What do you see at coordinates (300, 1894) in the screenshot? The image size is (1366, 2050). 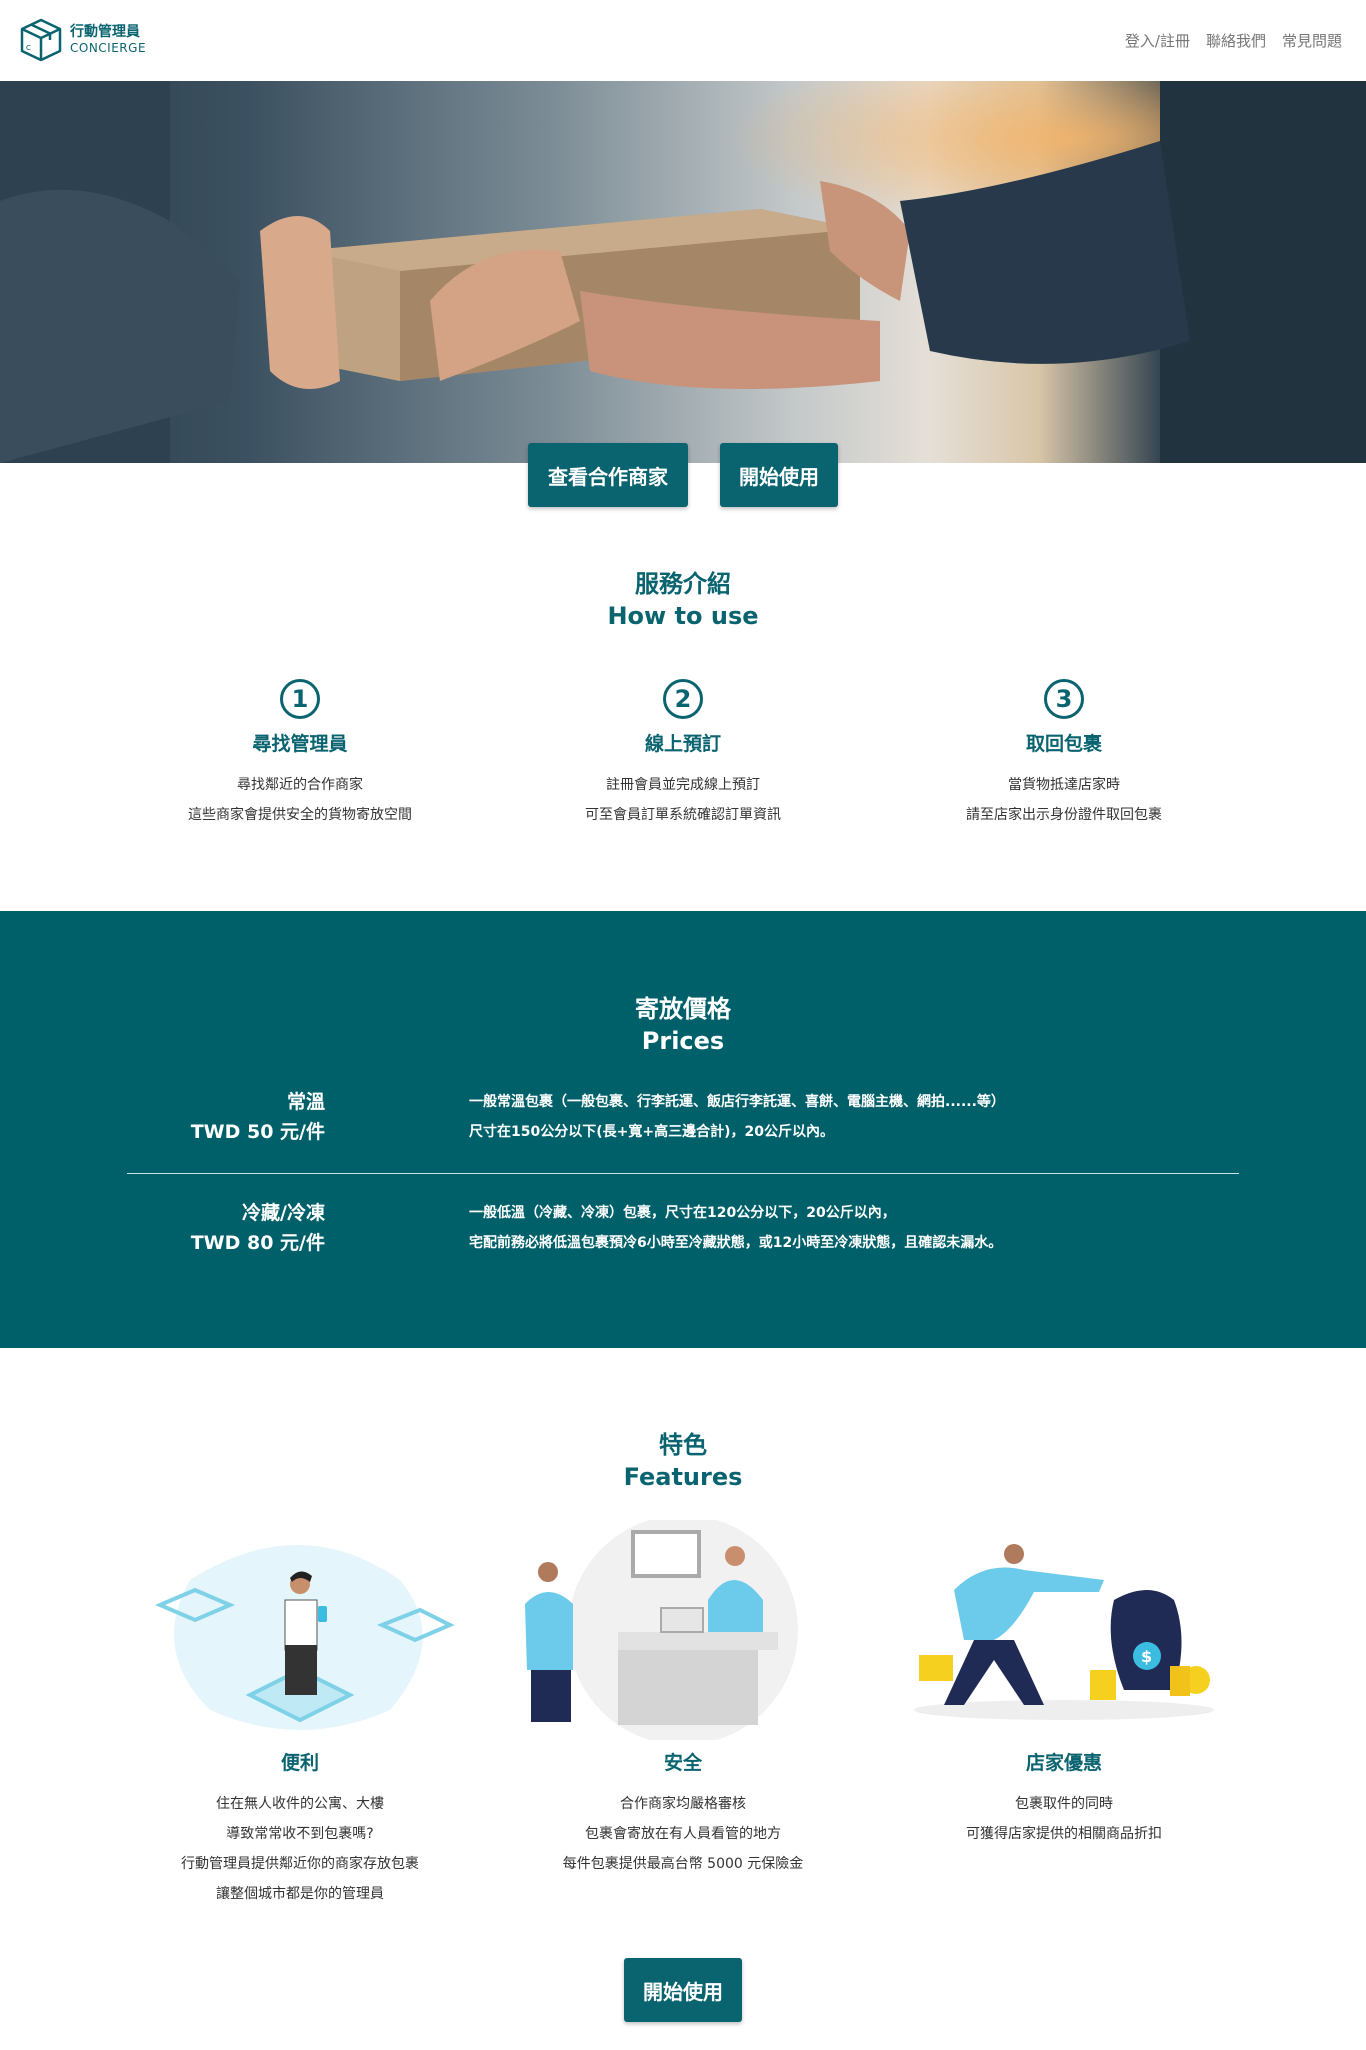 I see `feature-desc-line: 讓整個城市都是你的管理員` at bounding box center [300, 1894].